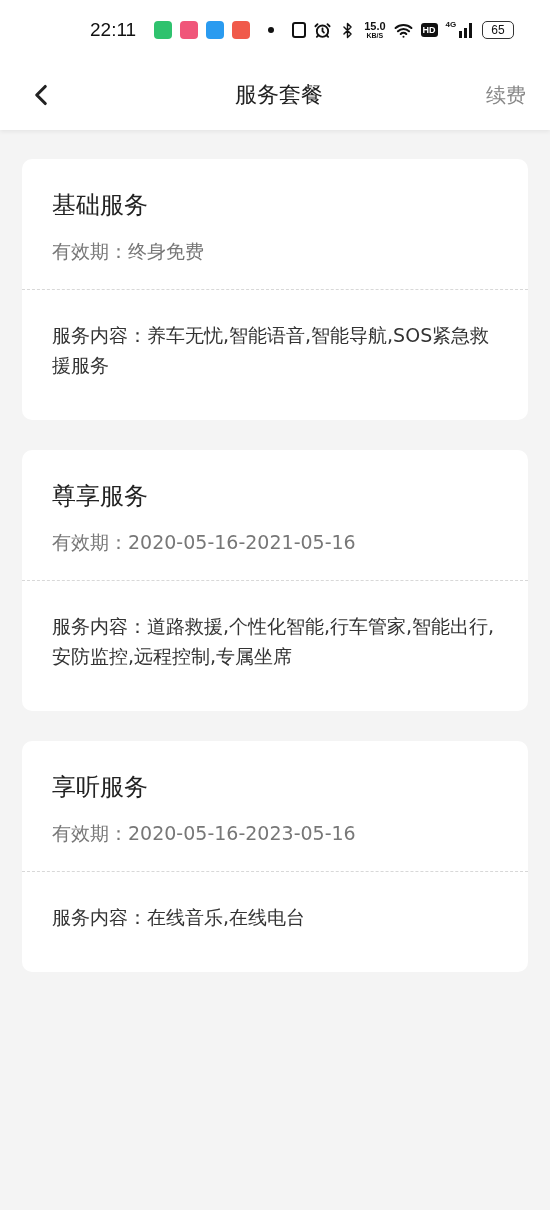 The image size is (550, 1210). I want to click on page-title: 服务套餐, so click(279, 95).